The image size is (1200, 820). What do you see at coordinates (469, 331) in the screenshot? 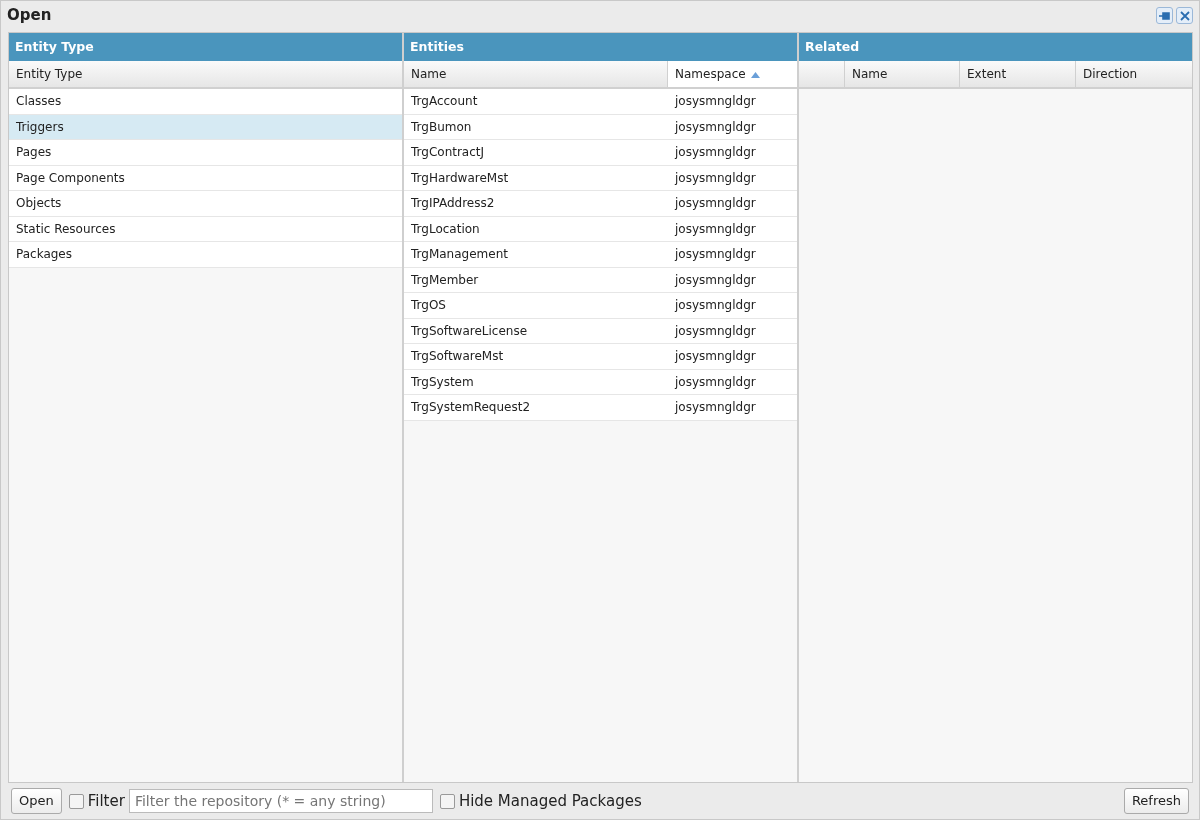
I see `table-cell-text: TrgSoftwareLicense` at bounding box center [469, 331].